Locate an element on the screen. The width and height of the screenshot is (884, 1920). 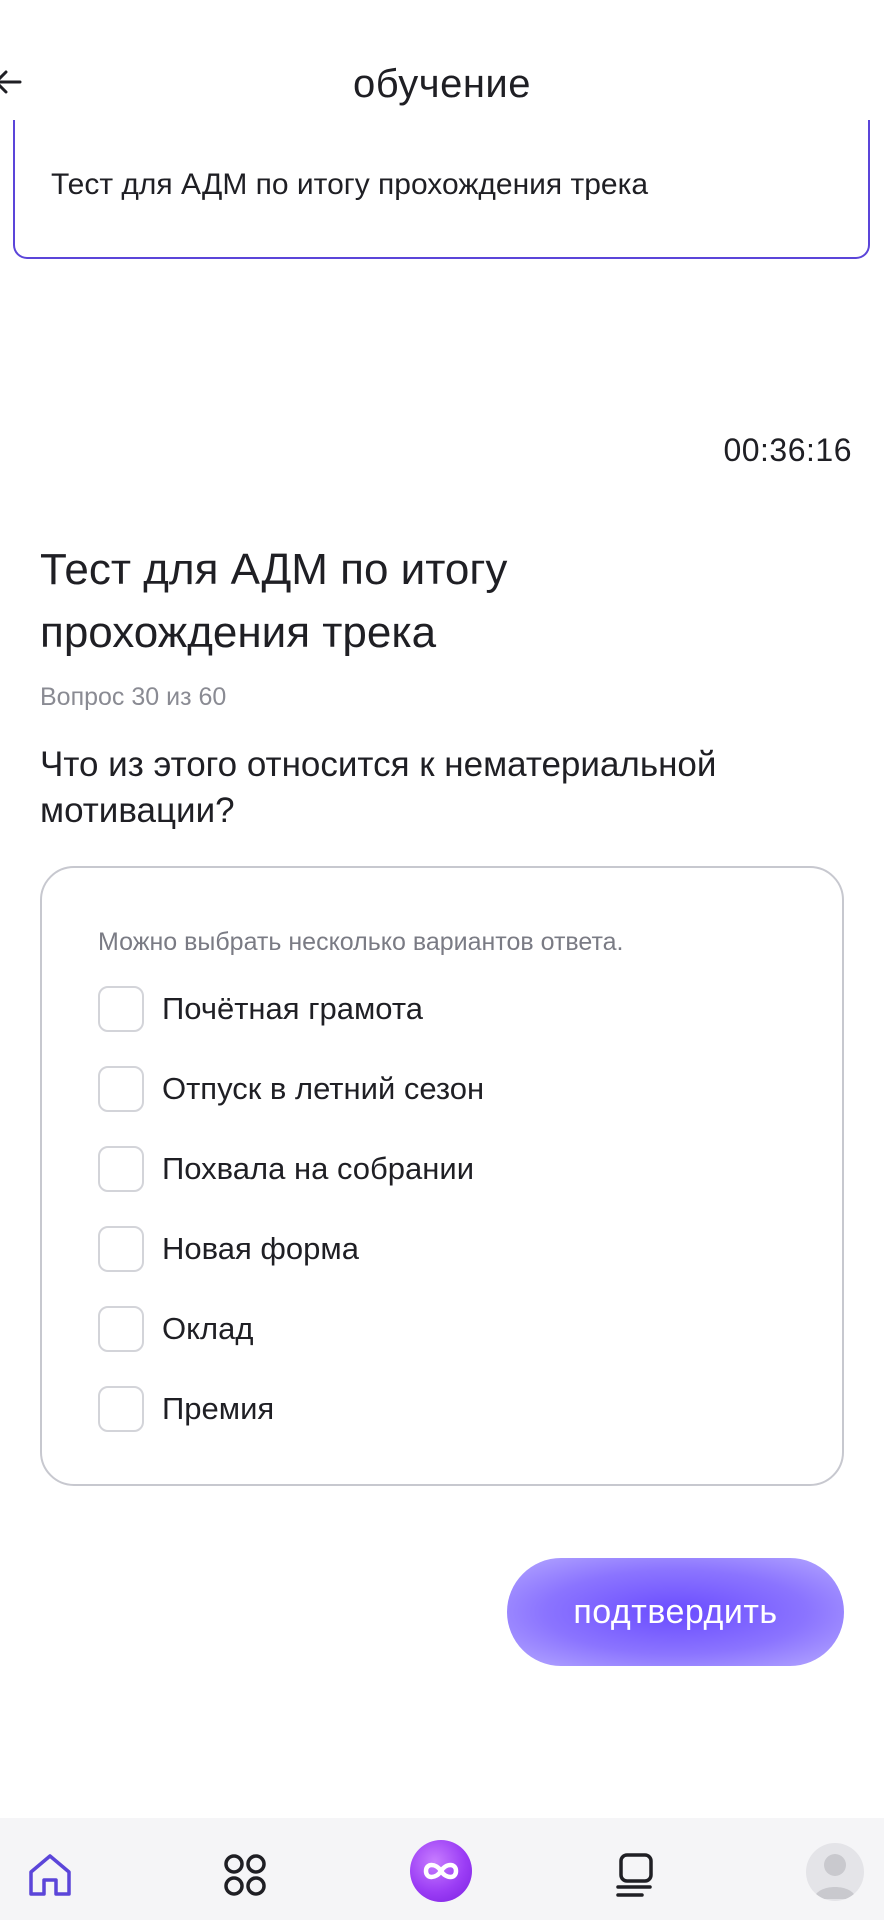
infinity-icon is located at coordinates (441, 1871).